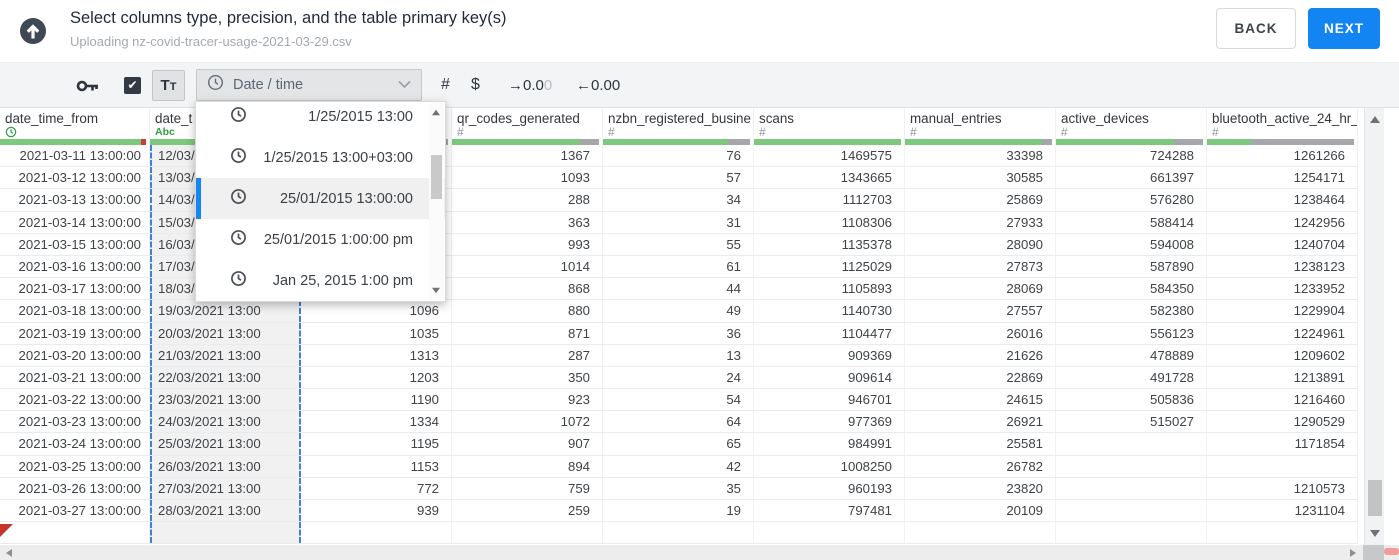  Describe the element at coordinates (376, 400) in the screenshot. I see `cell: 1190` at that location.